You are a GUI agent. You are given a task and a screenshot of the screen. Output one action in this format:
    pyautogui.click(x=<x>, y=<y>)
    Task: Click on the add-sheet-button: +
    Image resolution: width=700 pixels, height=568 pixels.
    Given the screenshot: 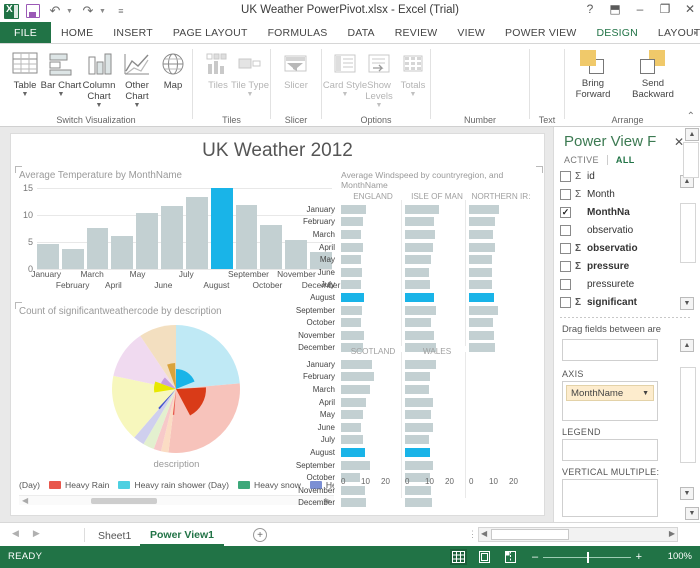 What is the action you would take?
    pyautogui.click(x=260, y=535)
    